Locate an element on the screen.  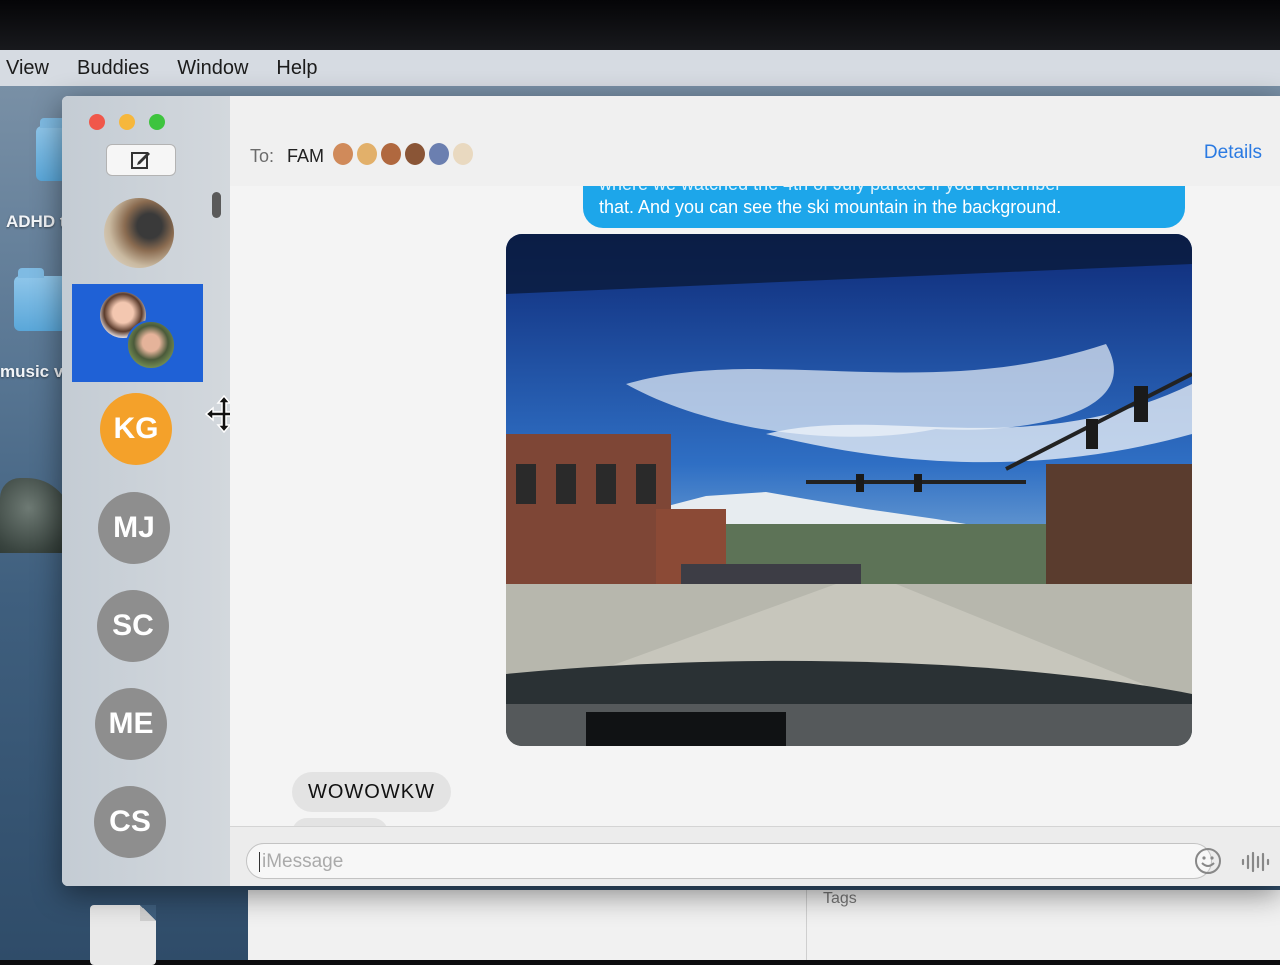
divider is located at coordinates (806, 925).